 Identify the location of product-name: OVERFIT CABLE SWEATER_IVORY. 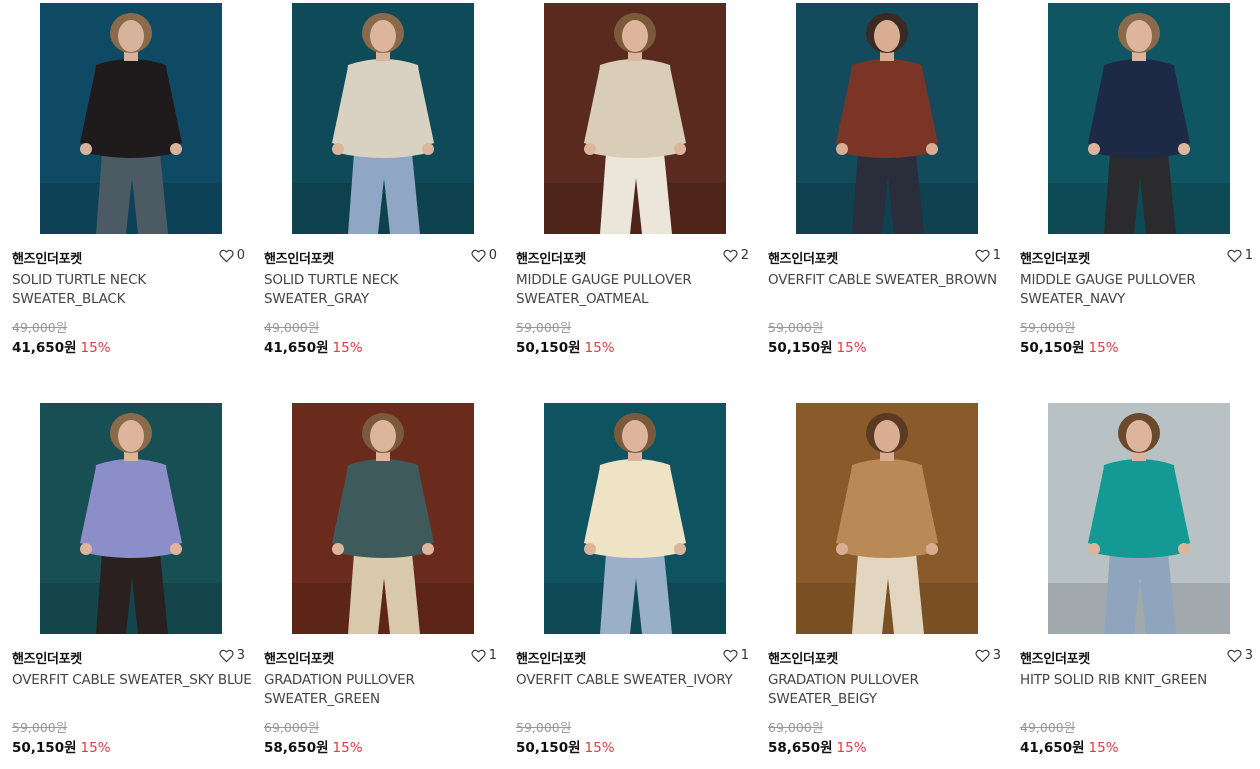
(636, 680).